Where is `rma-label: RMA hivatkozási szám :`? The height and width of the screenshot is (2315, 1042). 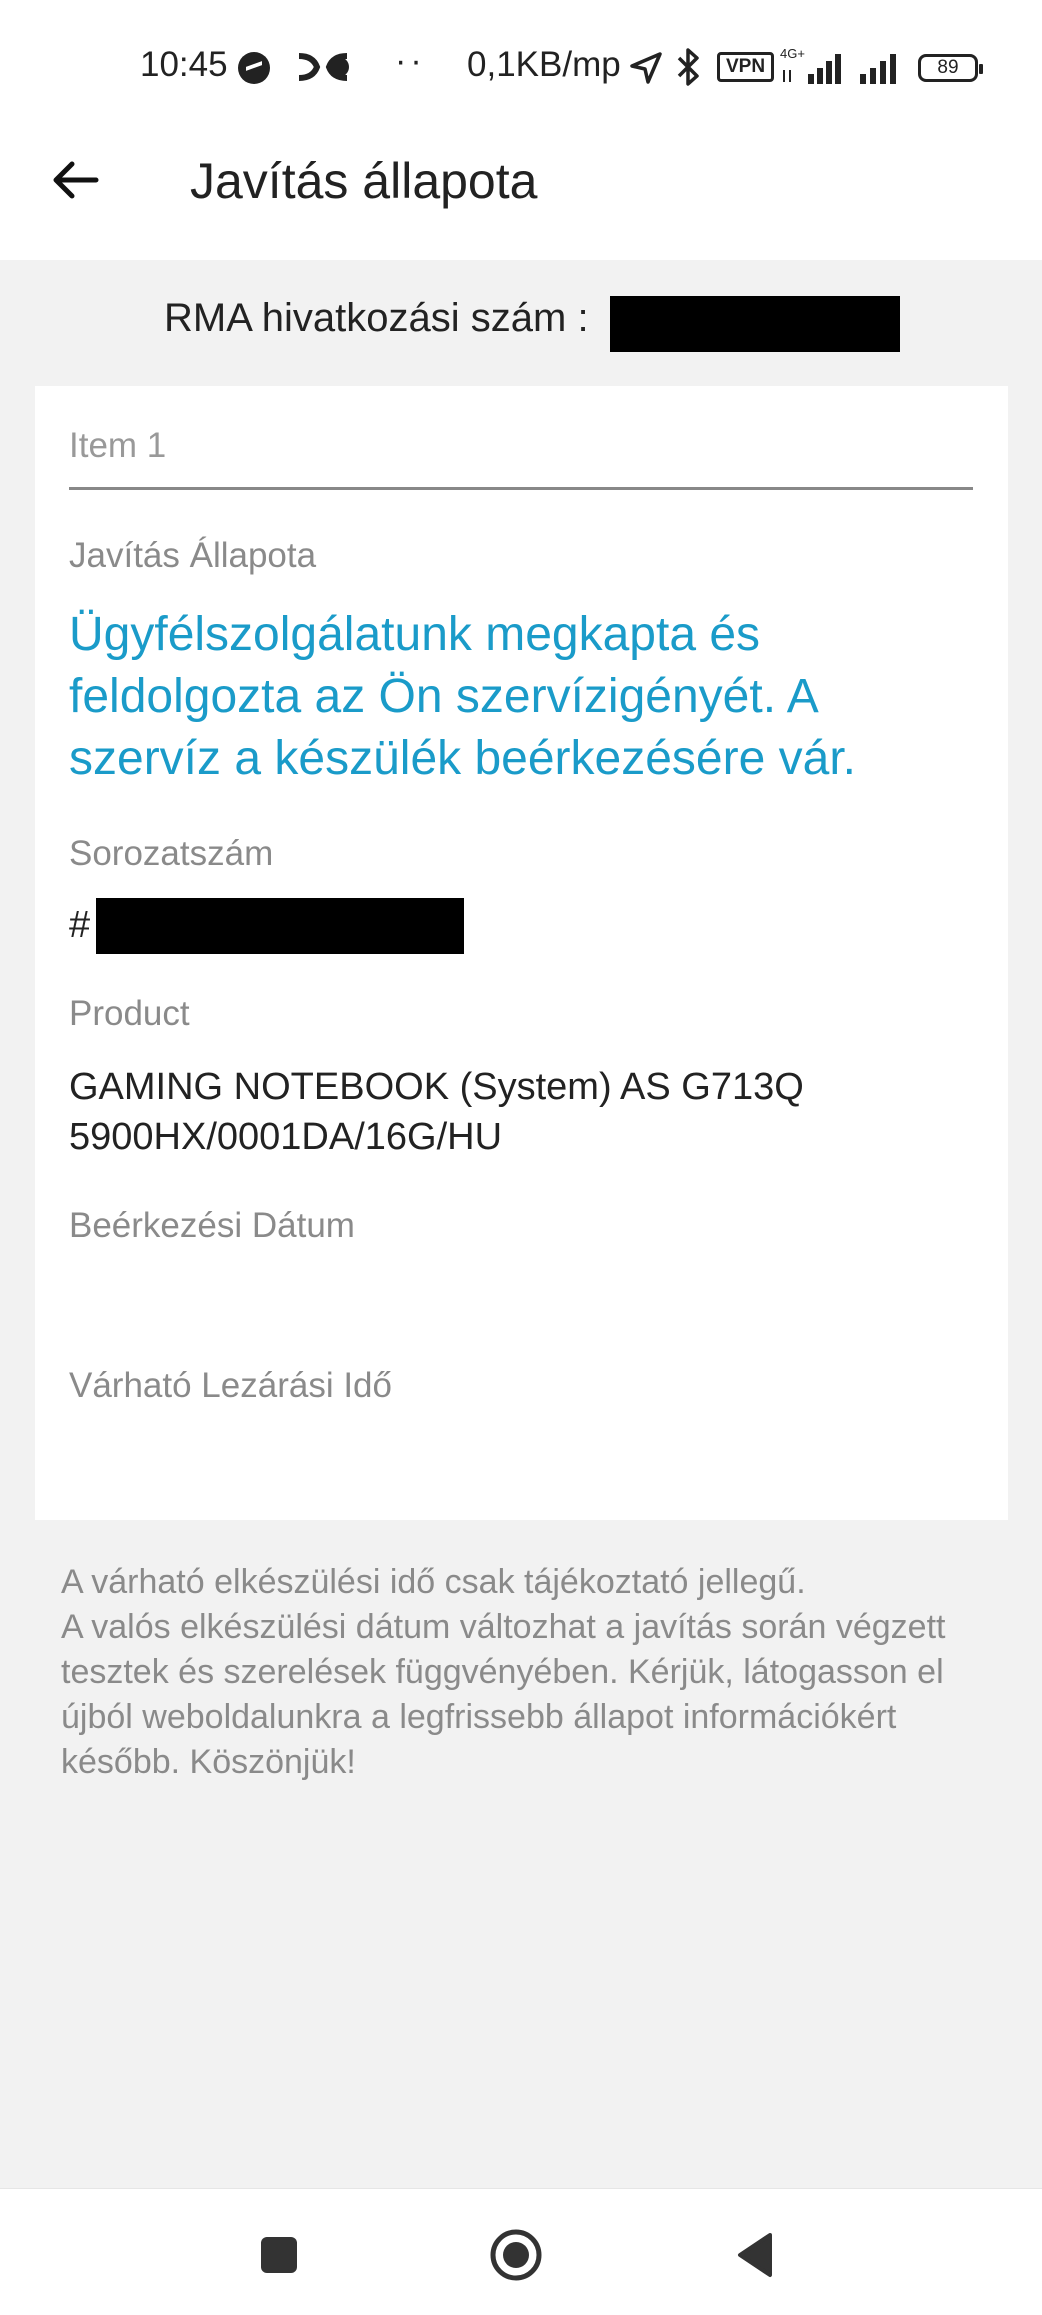
rma-label: RMA hivatkozási szám : is located at coordinates (376, 318).